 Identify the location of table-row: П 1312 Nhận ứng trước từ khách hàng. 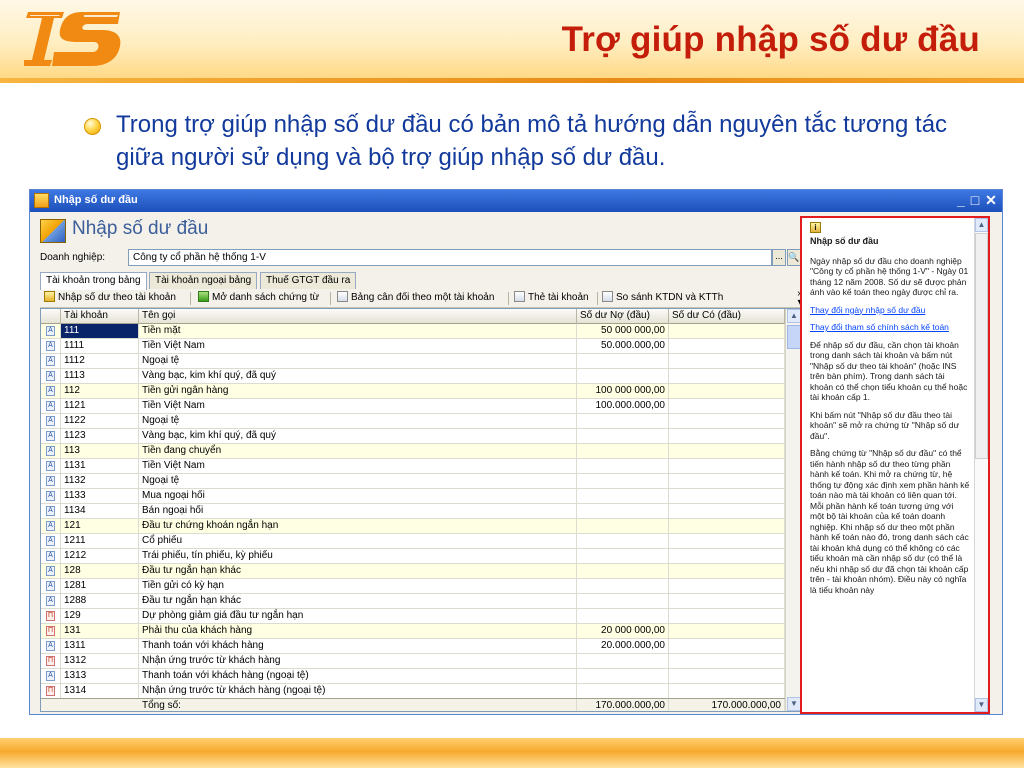
(413, 661).